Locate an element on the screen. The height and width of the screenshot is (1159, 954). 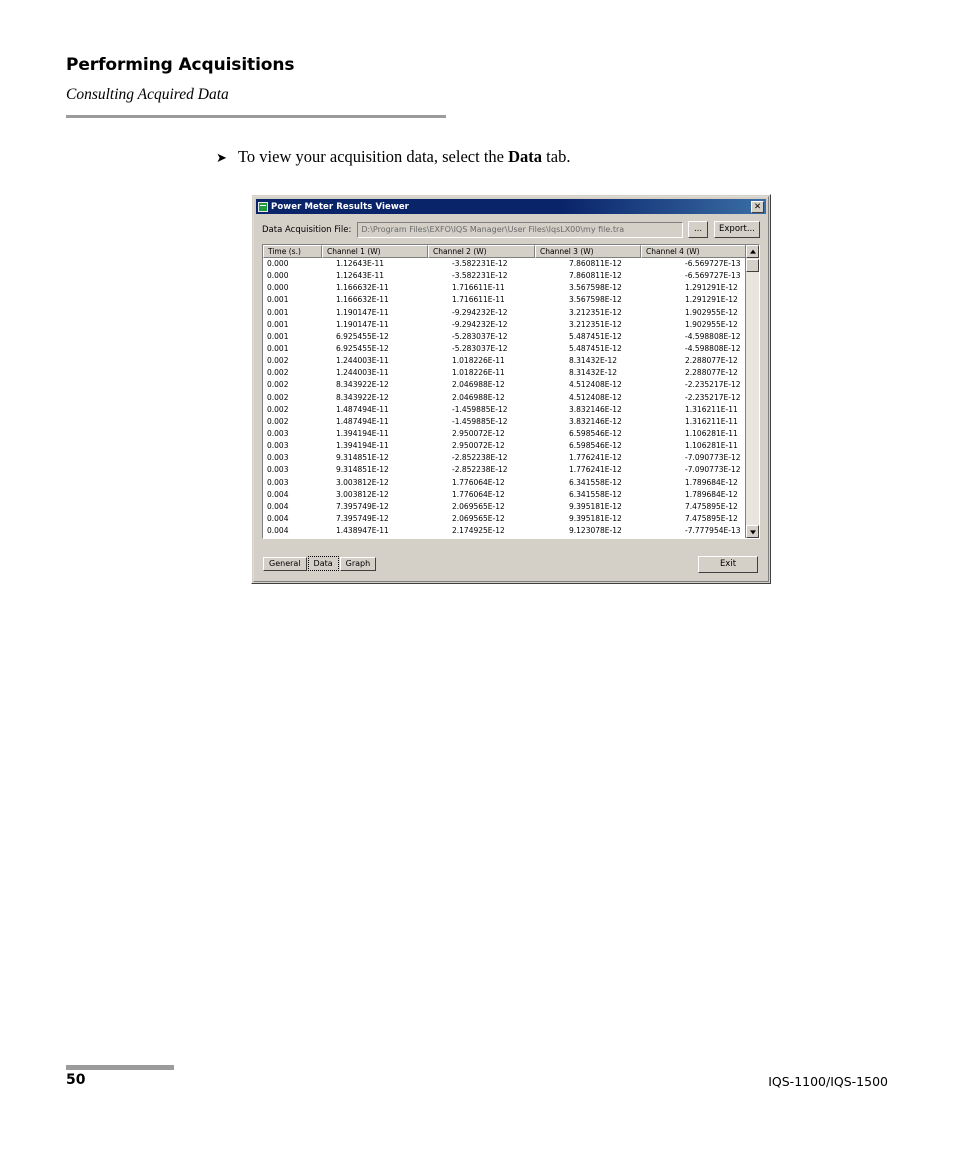
table-cell: 5.487451E-12 is located at coordinates (595, 348).